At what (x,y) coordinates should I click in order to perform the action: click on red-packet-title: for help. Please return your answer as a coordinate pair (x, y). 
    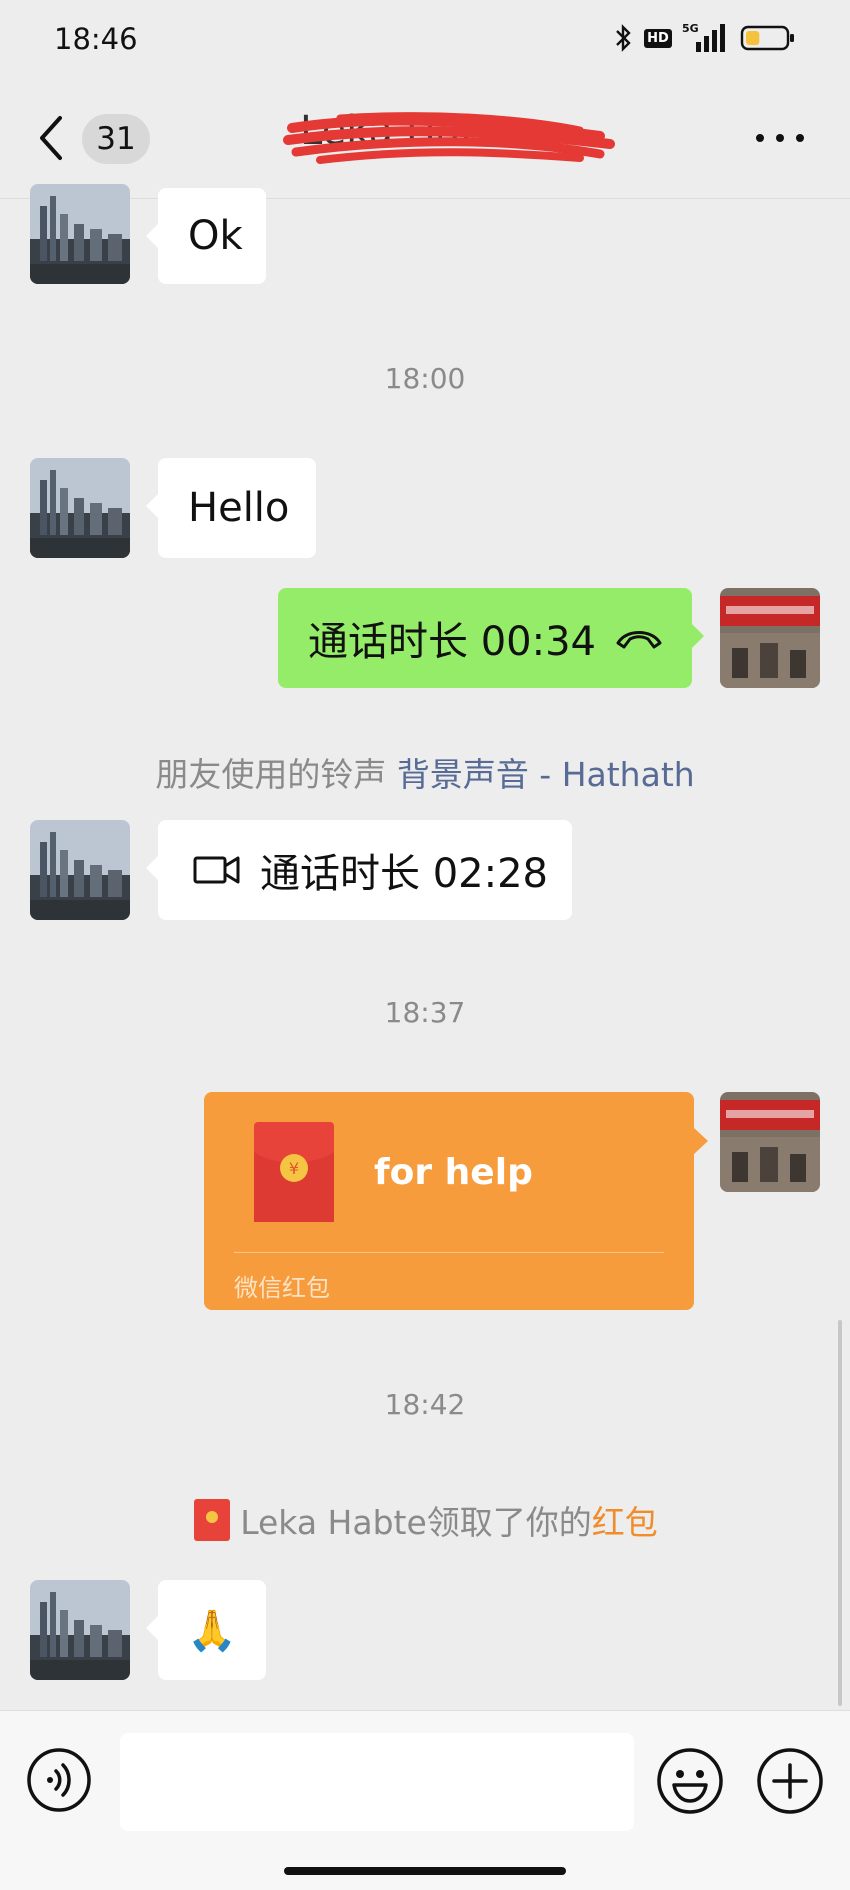
    Looking at the image, I should click on (453, 1172).